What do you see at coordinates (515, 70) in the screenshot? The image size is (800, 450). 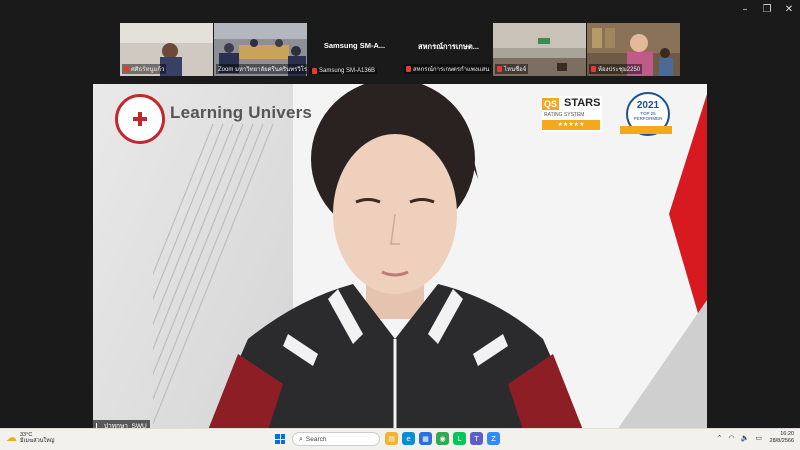 I see `participant-name: ไหนชื่อจ์` at bounding box center [515, 70].